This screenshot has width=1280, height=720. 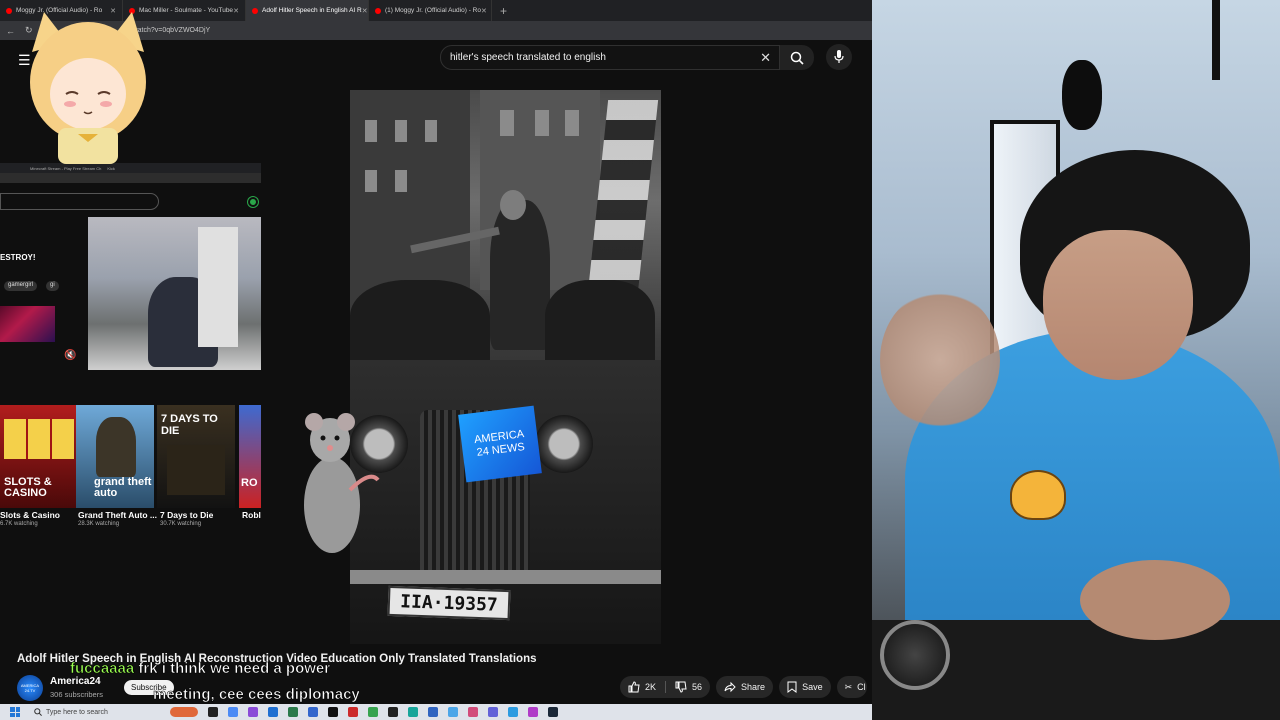 What do you see at coordinates (21, 286) in the screenshot?
I see `stream-tag: gamergirl` at bounding box center [21, 286].